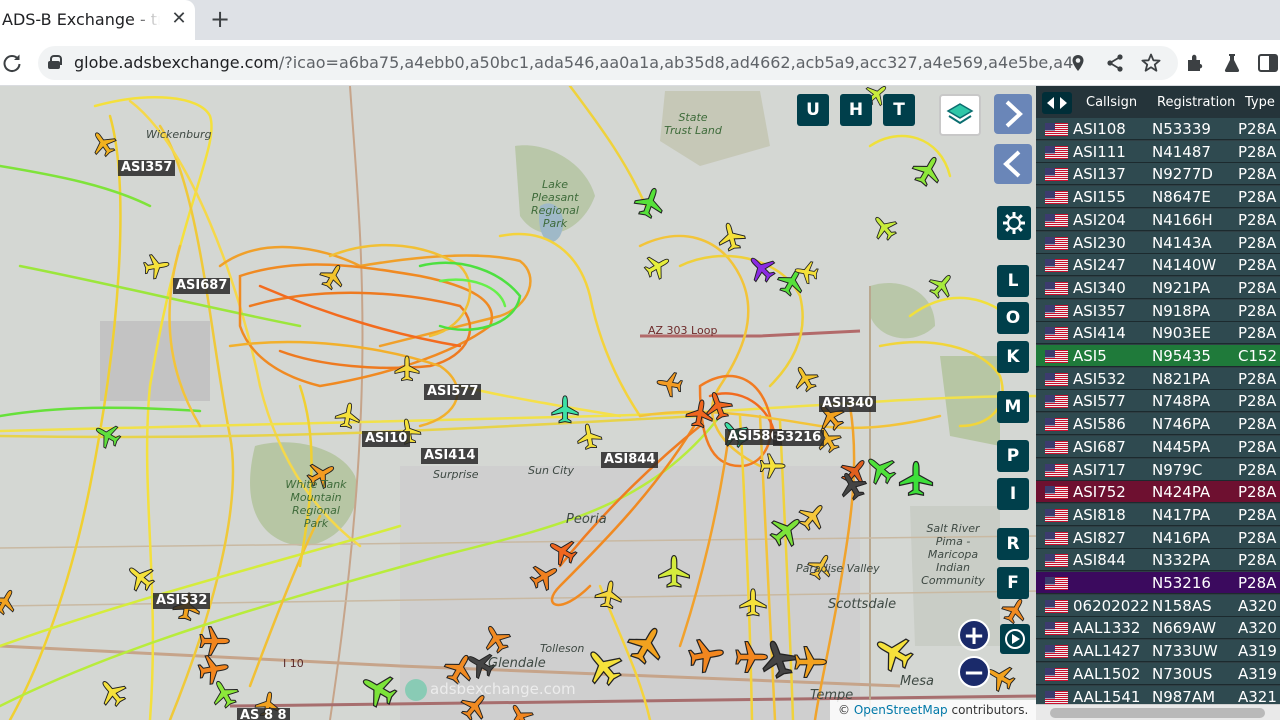 The width and height of the screenshot is (1280, 720). Describe the element at coordinates (1013, 544) in the screenshot. I see `map-button-r: R` at that location.